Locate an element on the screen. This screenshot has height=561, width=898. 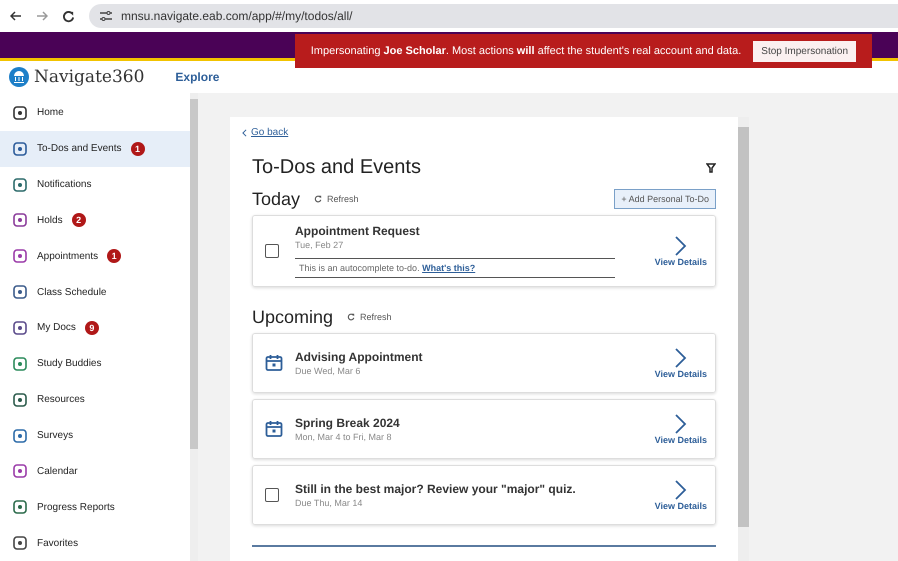
add-todo-button: + Add Personal To-Do is located at coordinates (665, 199).